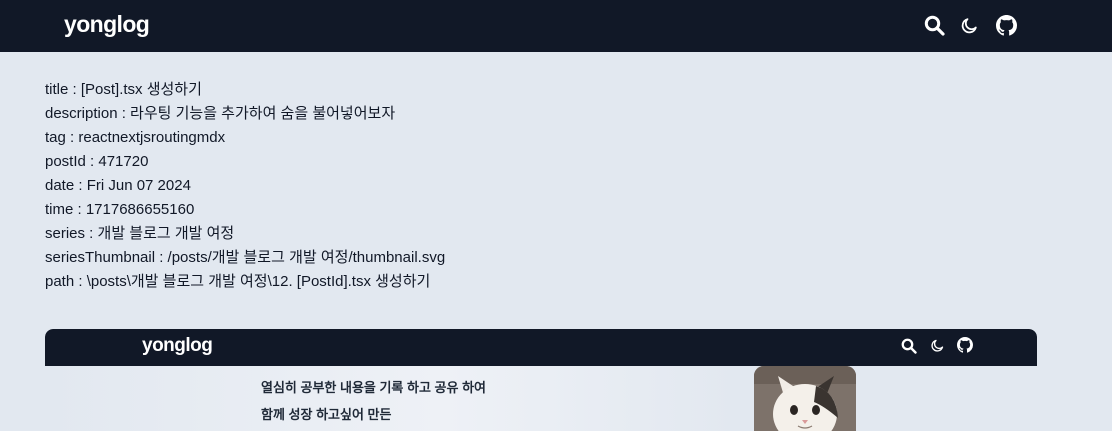 The height and width of the screenshot is (431, 1112). I want to click on preview-intro-line: 함께 성장 하고싶어 만든, so click(326, 414).